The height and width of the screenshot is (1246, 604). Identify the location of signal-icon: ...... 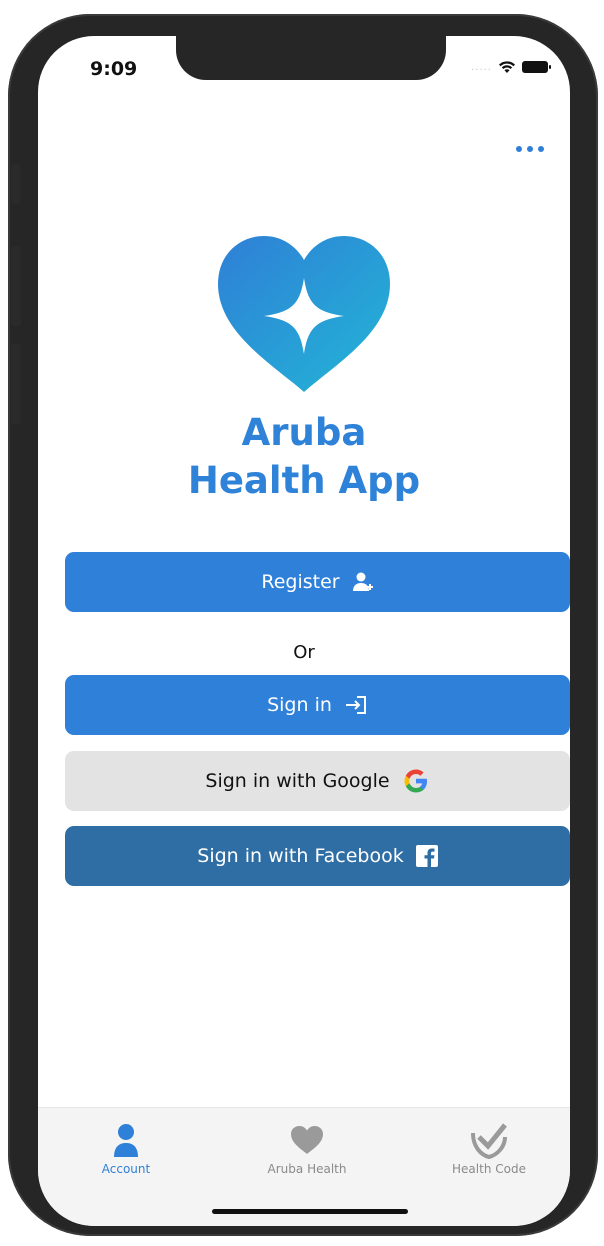
(481, 67).